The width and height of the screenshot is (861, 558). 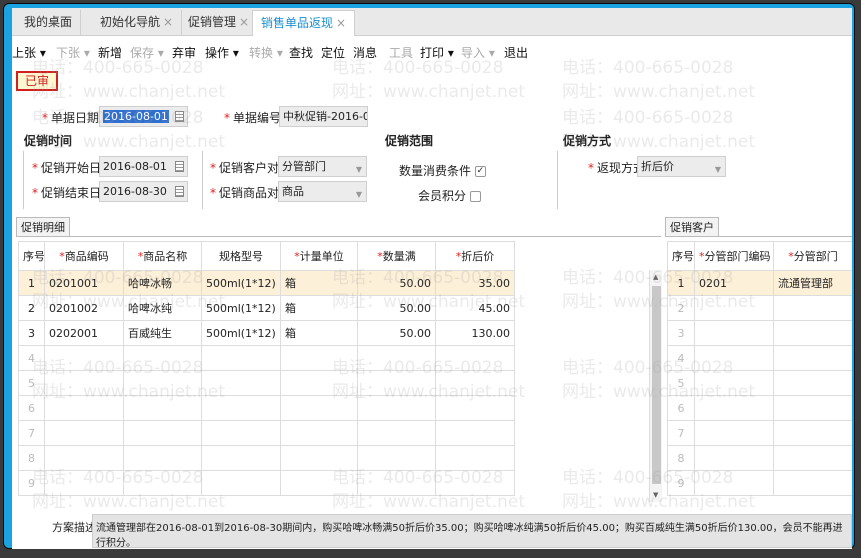 What do you see at coordinates (812, 256) in the screenshot?
I see `column-header: *分管部门` at bounding box center [812, 256].